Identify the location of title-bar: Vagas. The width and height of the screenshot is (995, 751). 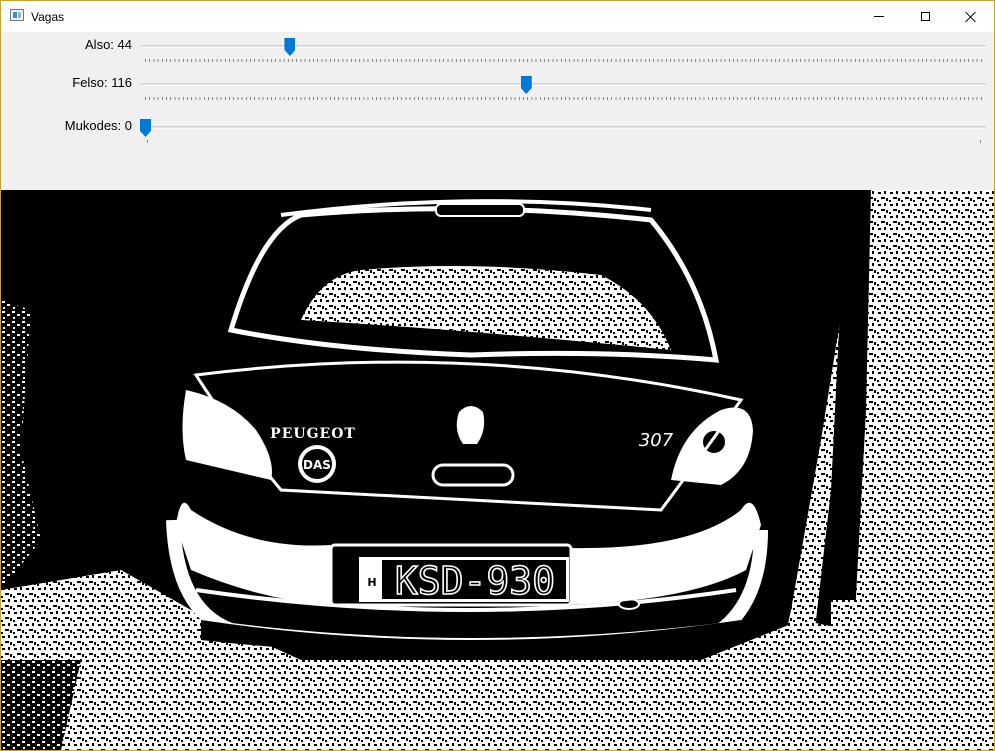
(497, 16).